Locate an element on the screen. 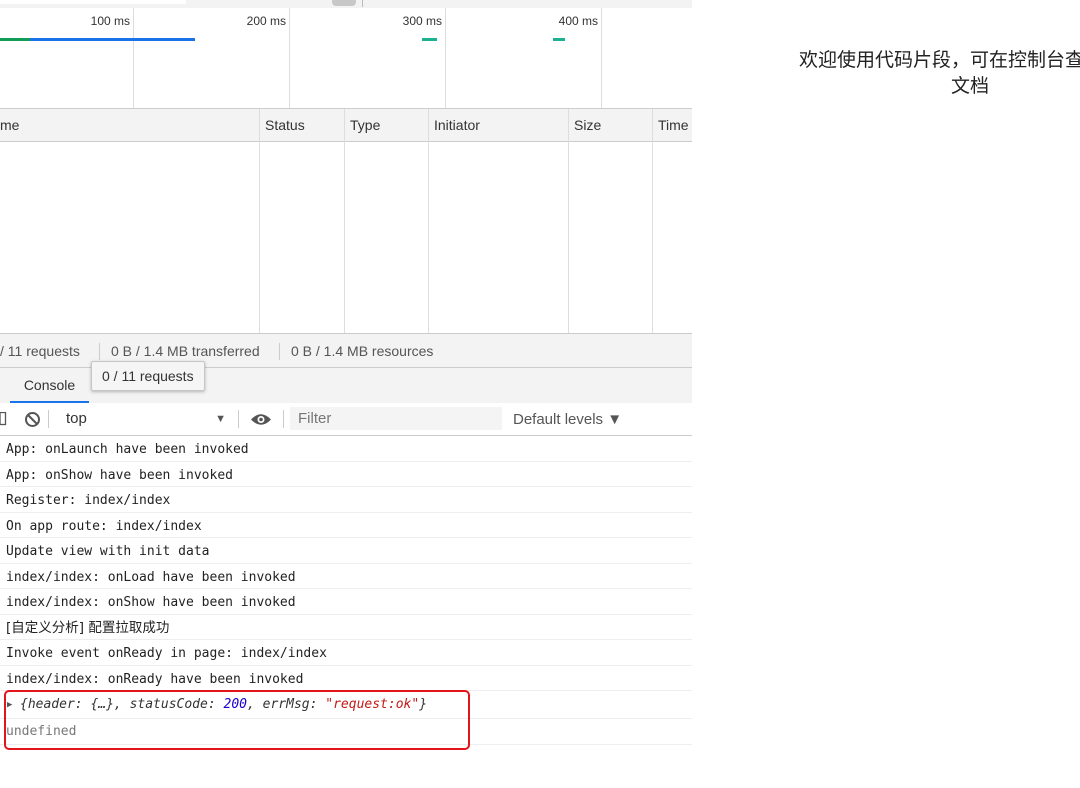  console-message: Register: index/index is located at coordinates (346, 500).